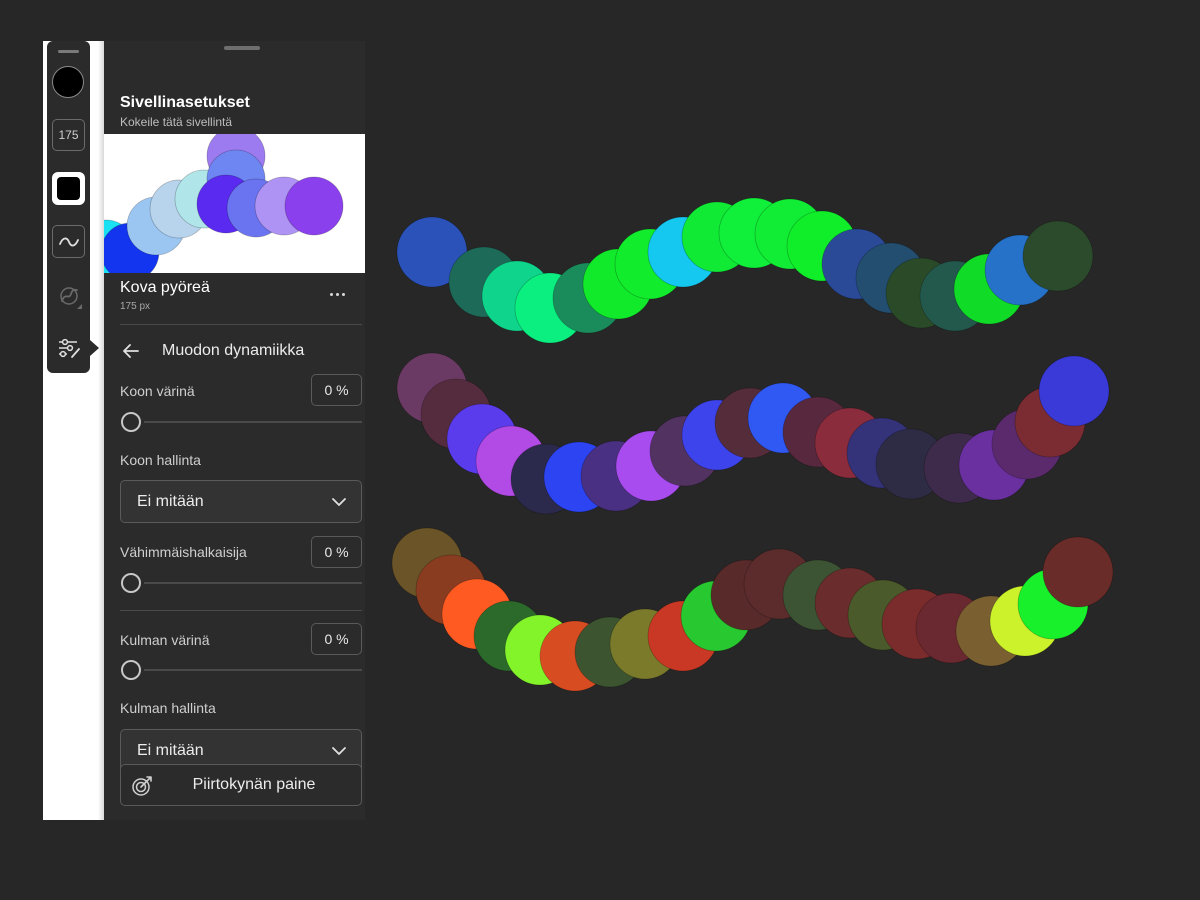  Describe the element at coordinates (68, 295) in the screenshot. I see `pressure-button` at that location.